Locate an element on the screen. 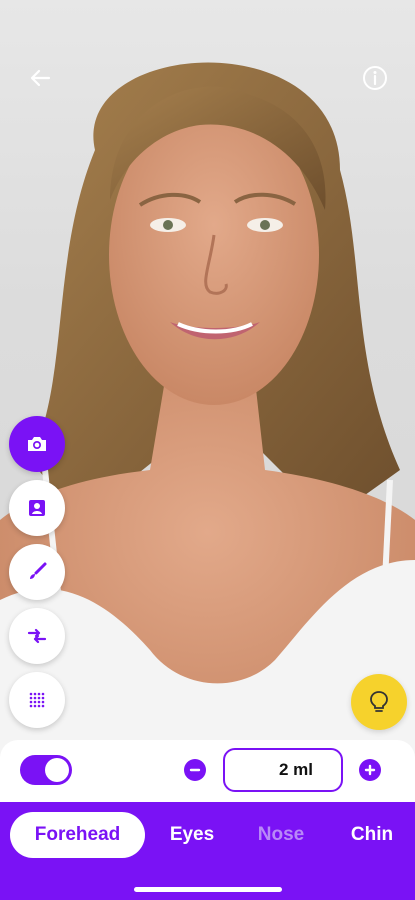 The height and width of the screenshot is (900, 415). dose-value-field: 2 ml is located at coordinates (283, 770).